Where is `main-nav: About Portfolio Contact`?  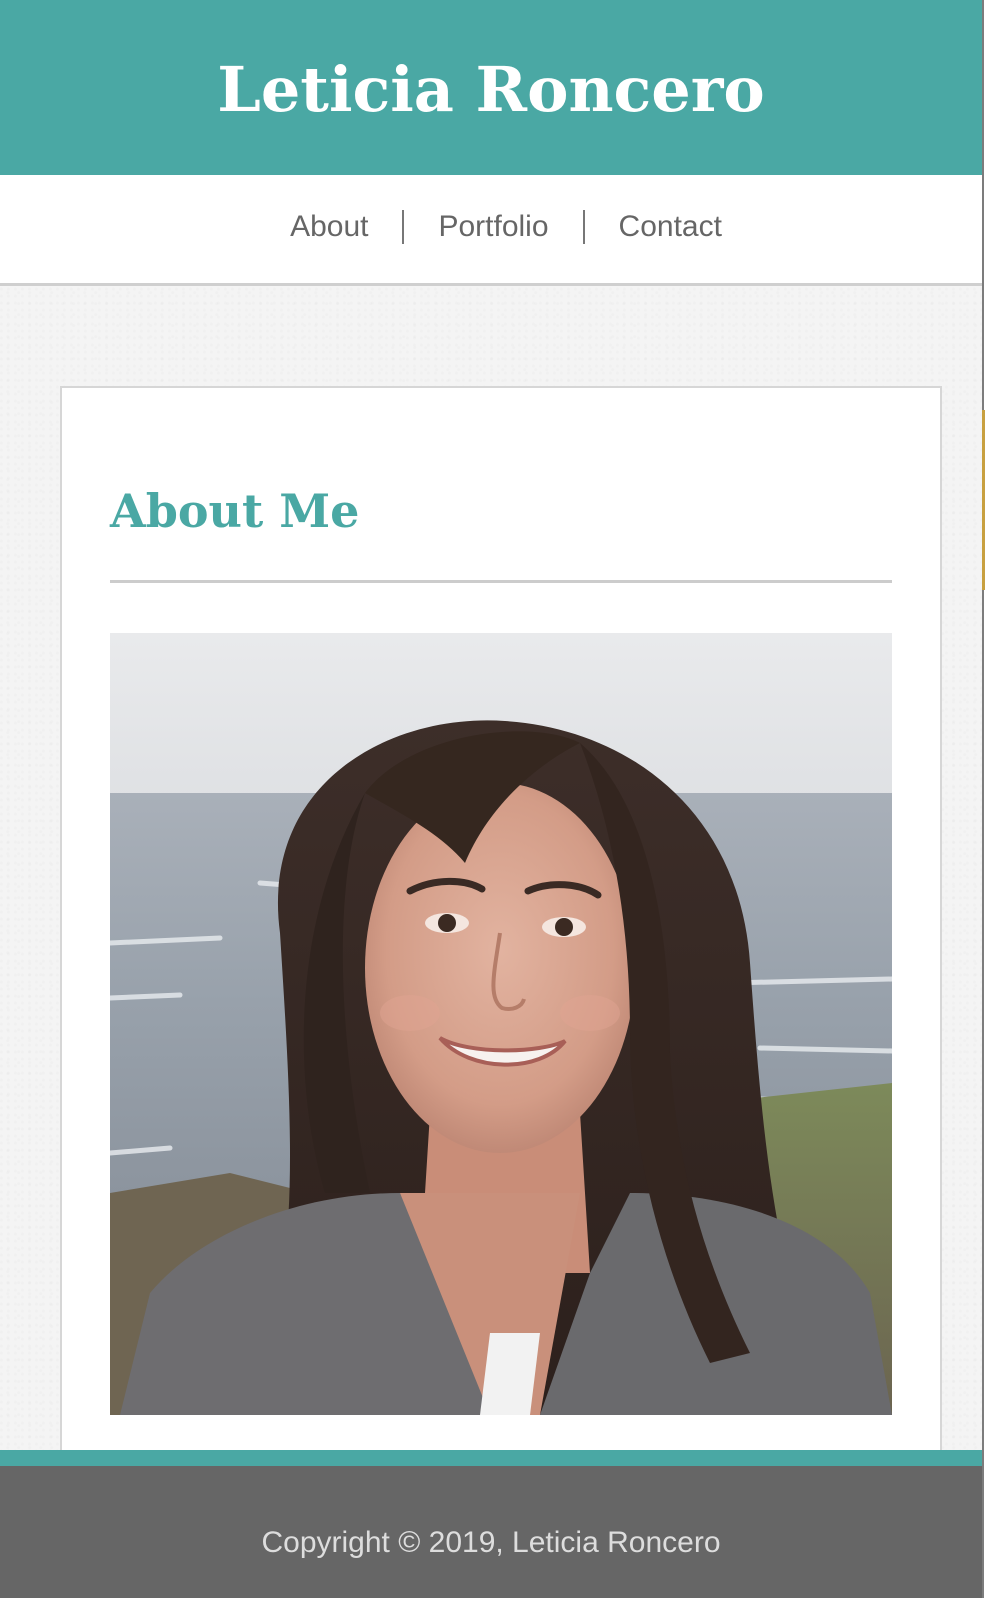
main-nav: About Portfolio Contact is located at coordinates (491, 230).